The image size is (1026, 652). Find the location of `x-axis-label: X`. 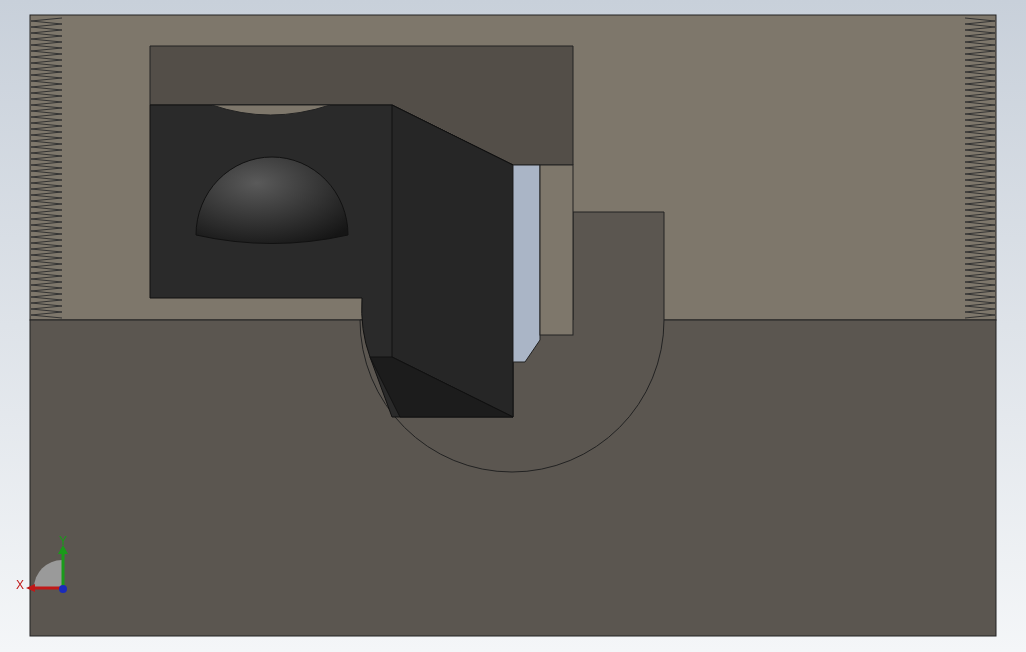

x-axis-label: X is located at coordinates (20, 585).